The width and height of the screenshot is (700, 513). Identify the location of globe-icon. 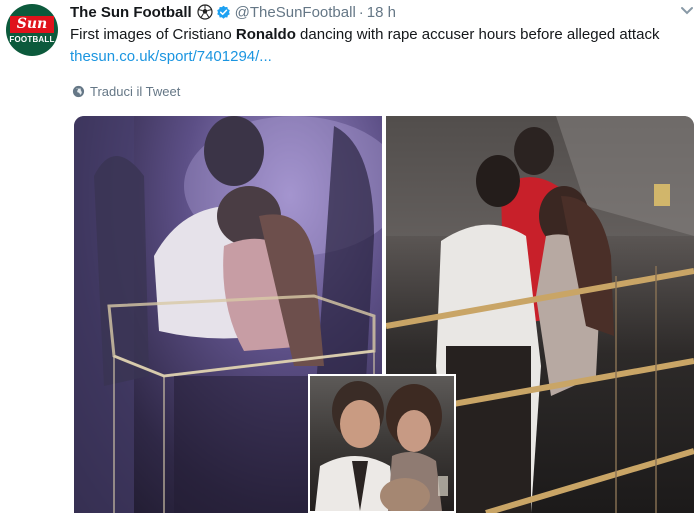
(78, 91).